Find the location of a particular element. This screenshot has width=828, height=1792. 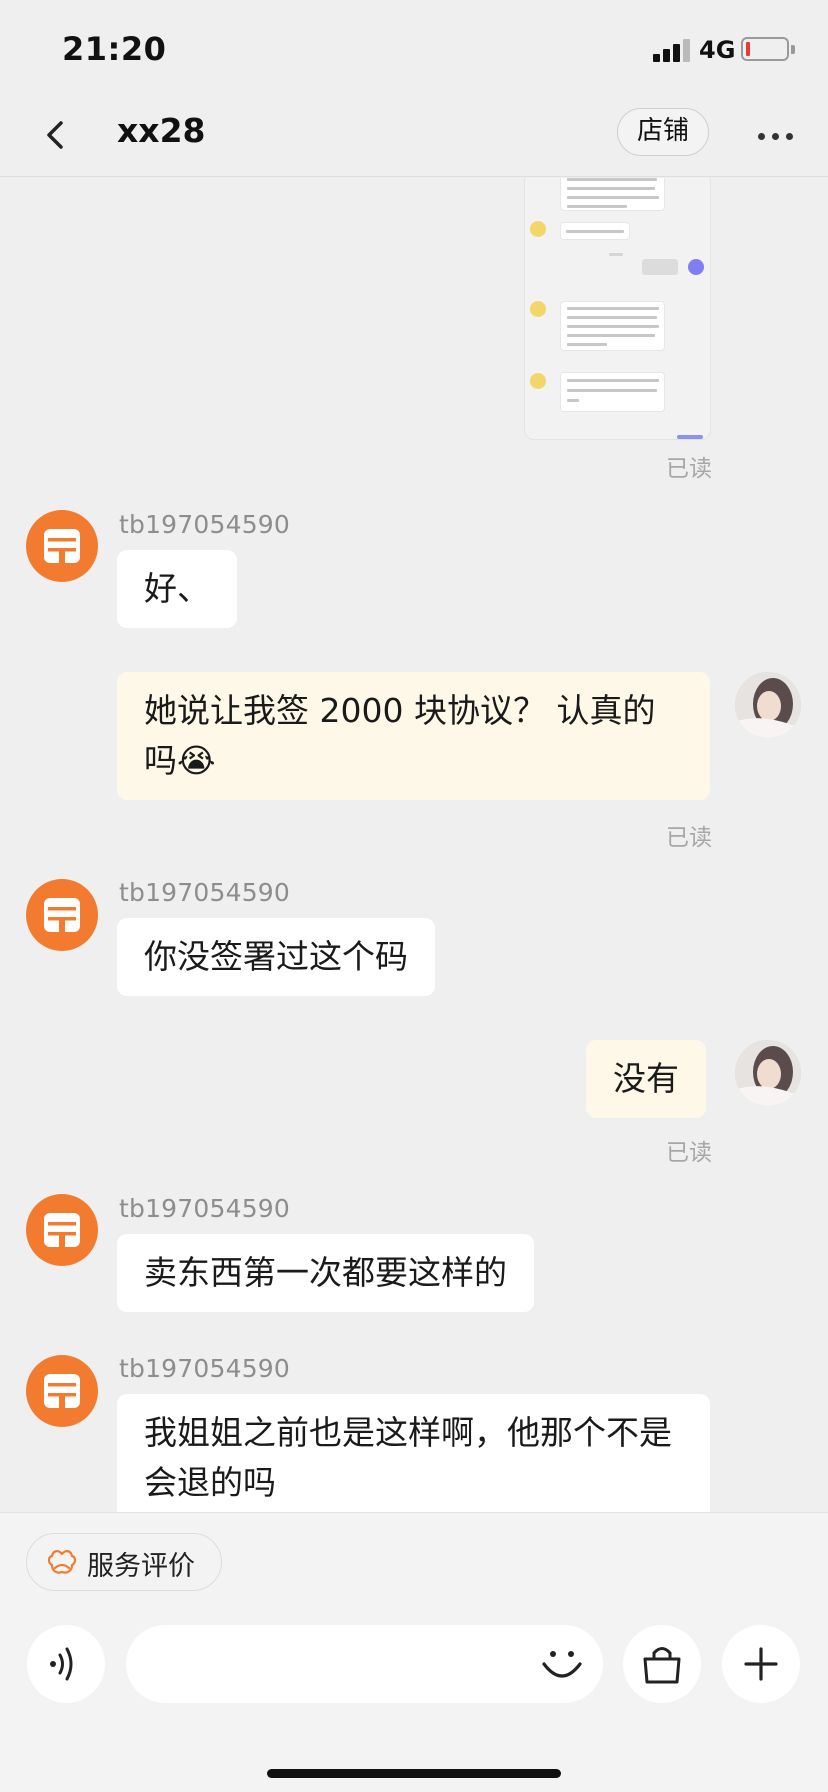

shopping-bag-icon is located at coordinates (662, 1665).